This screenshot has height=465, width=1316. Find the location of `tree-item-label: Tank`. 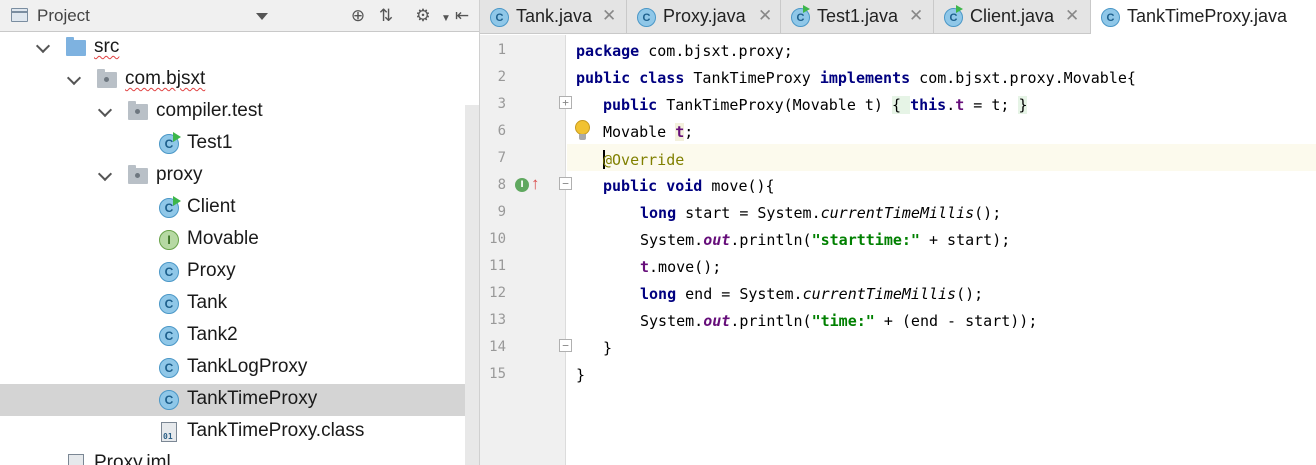

tree-item-label: Tank is located at coordinates (207, 302).